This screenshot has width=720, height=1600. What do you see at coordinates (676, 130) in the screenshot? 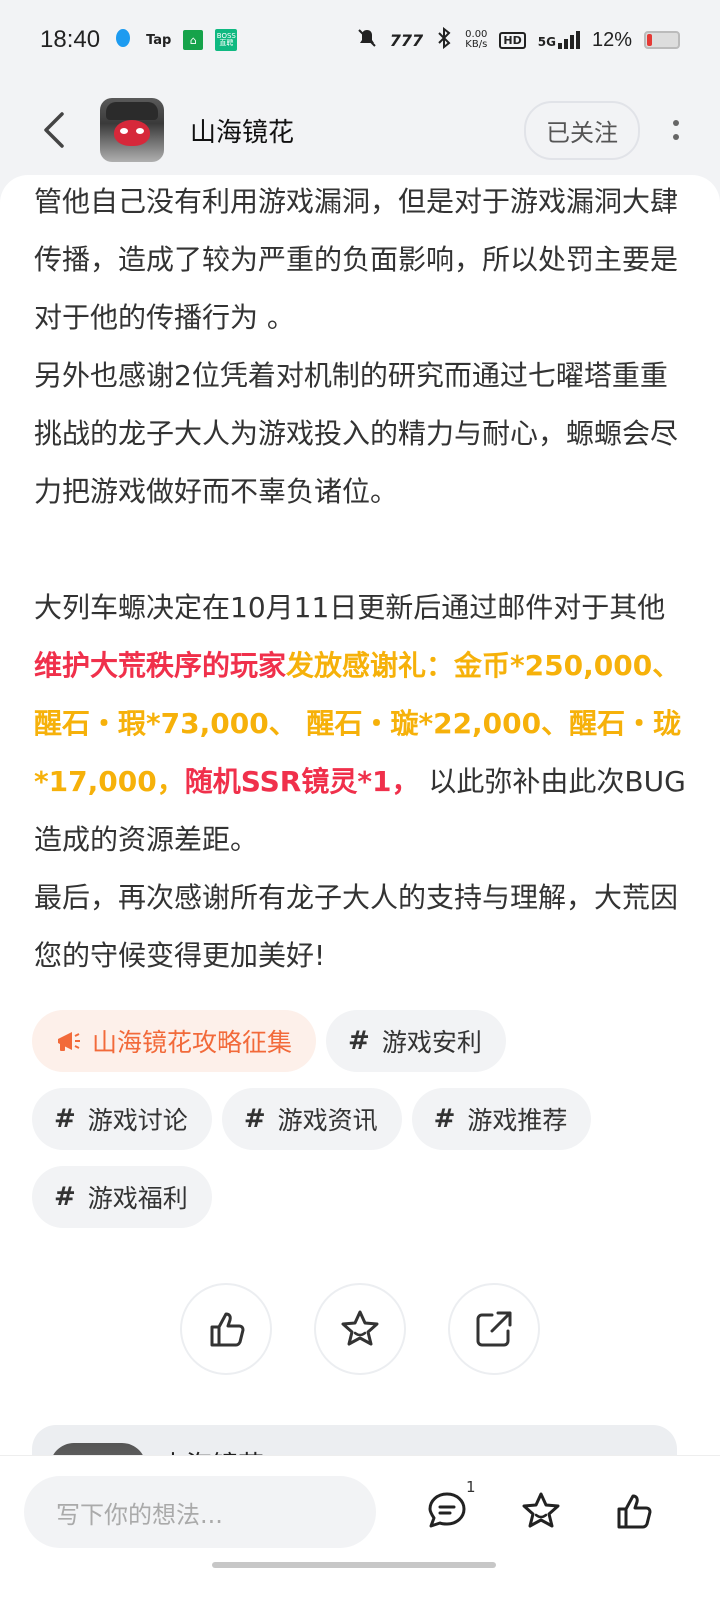
I see `more-options-button` at bounding box center [676, 130].